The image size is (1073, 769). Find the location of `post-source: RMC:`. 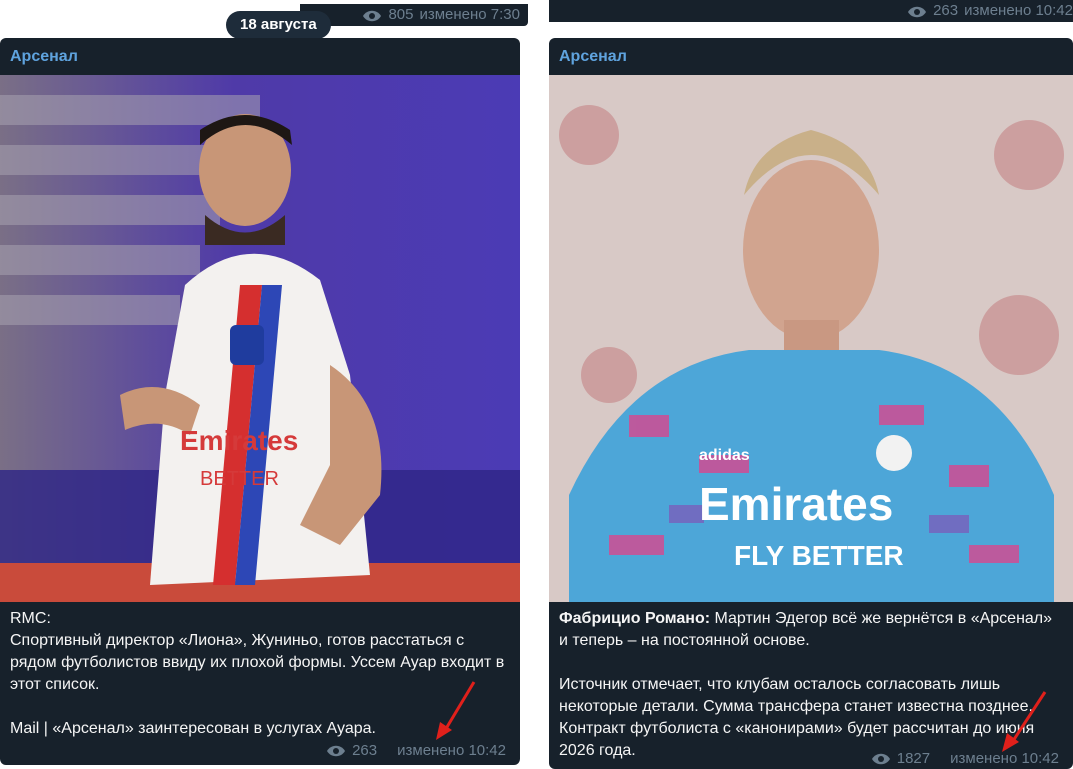

post-source: RMC: is located at coordinates (30, 618).